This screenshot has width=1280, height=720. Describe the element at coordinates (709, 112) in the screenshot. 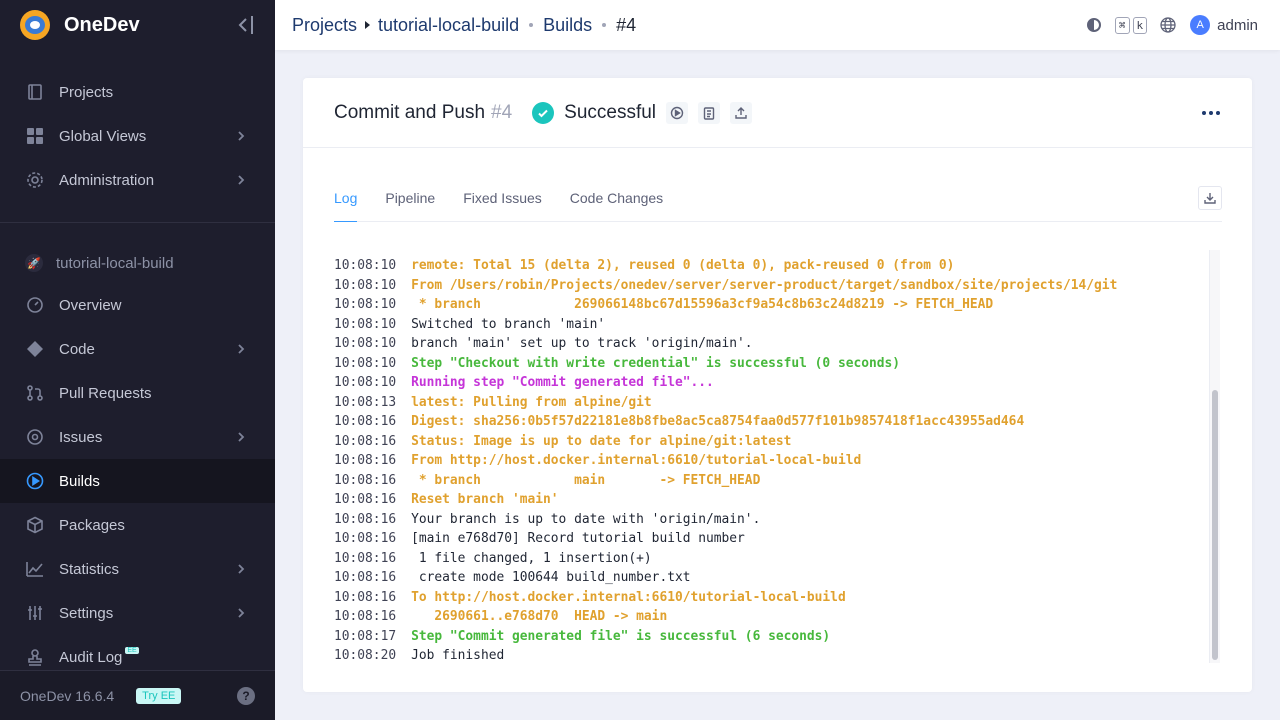

I see `clipboard-icon` at that location.